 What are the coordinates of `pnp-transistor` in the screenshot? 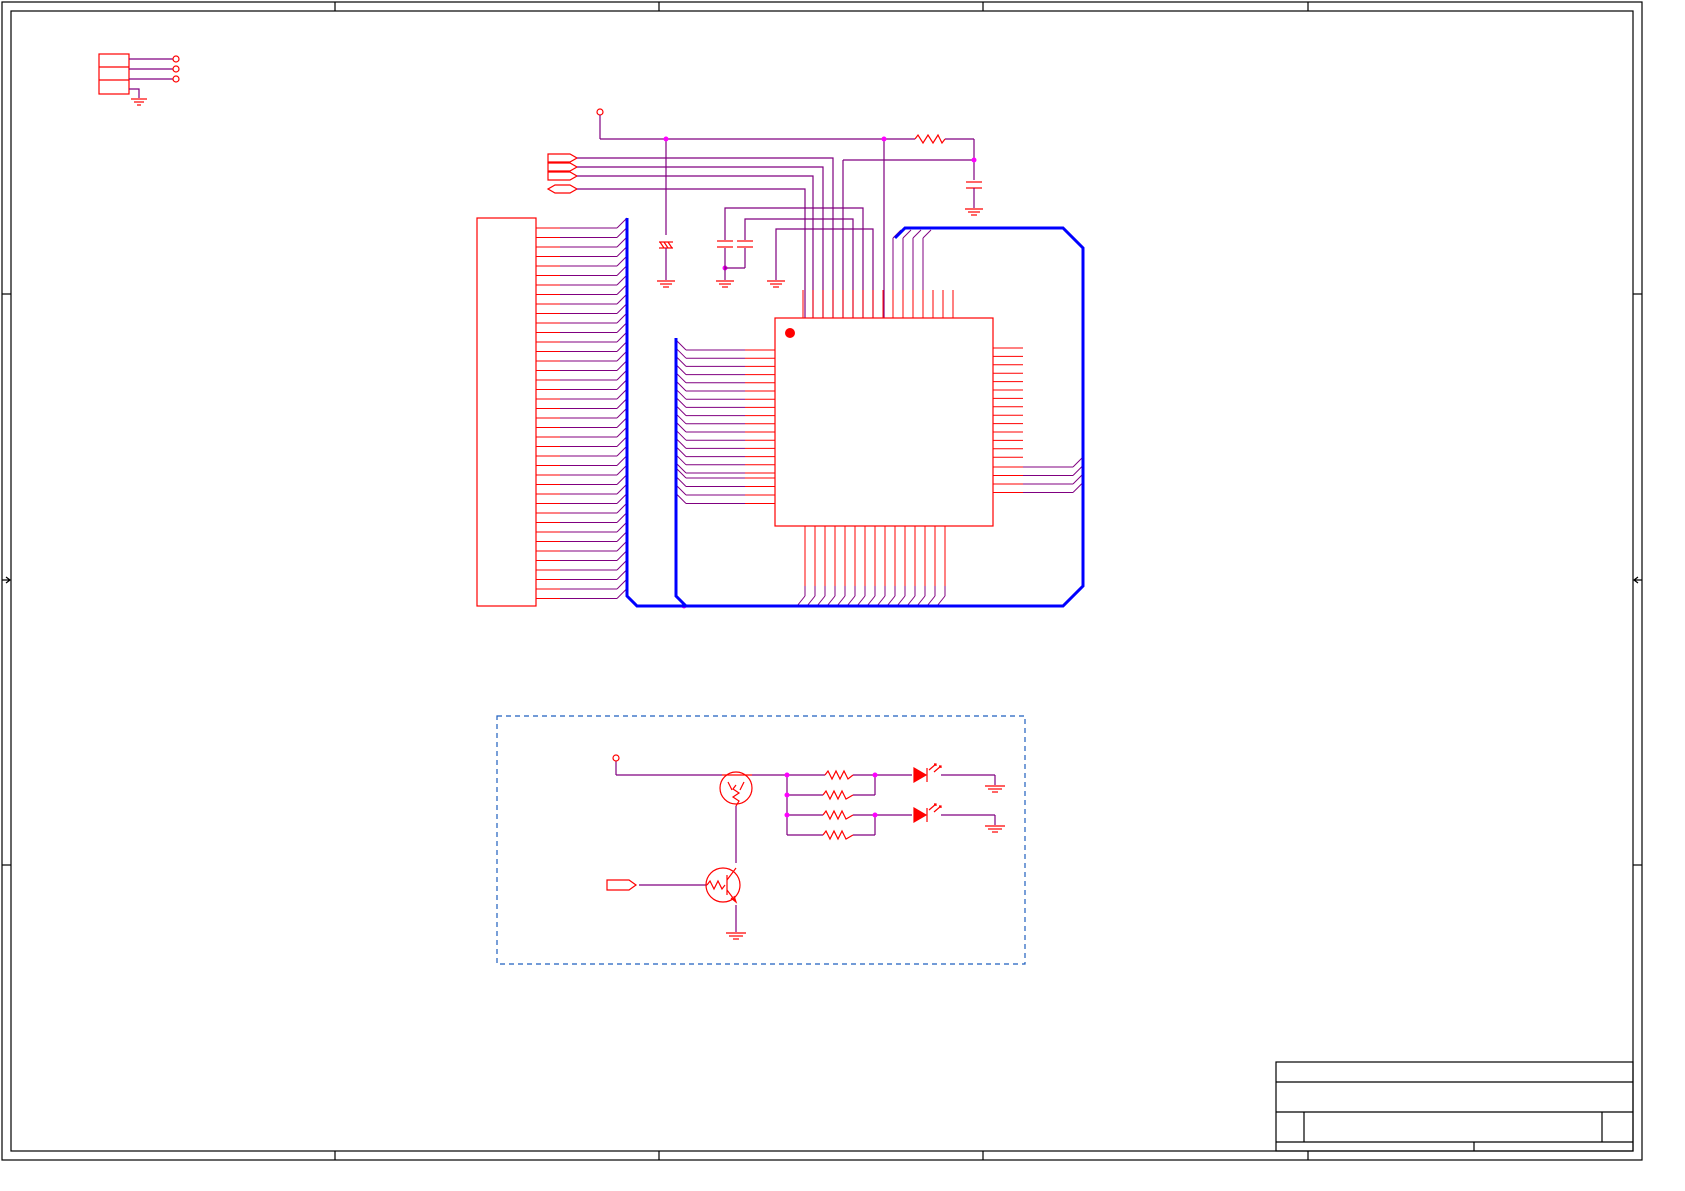 It's located at (736, 789).